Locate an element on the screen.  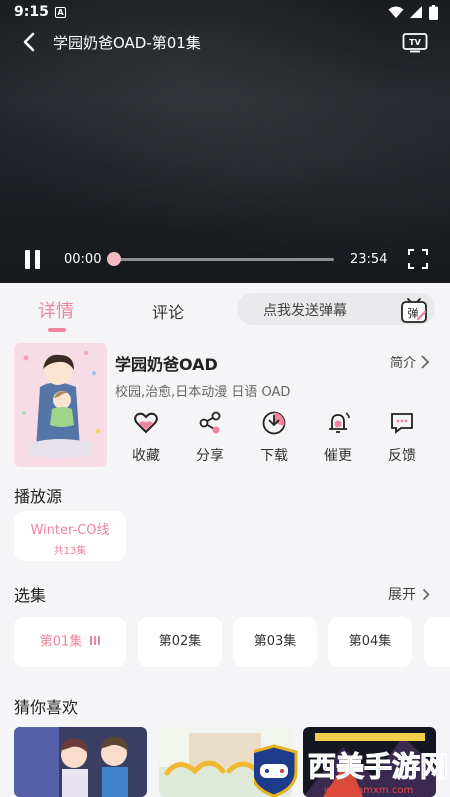
urge-update-button: 催更 is located at coordinates (338, 437).